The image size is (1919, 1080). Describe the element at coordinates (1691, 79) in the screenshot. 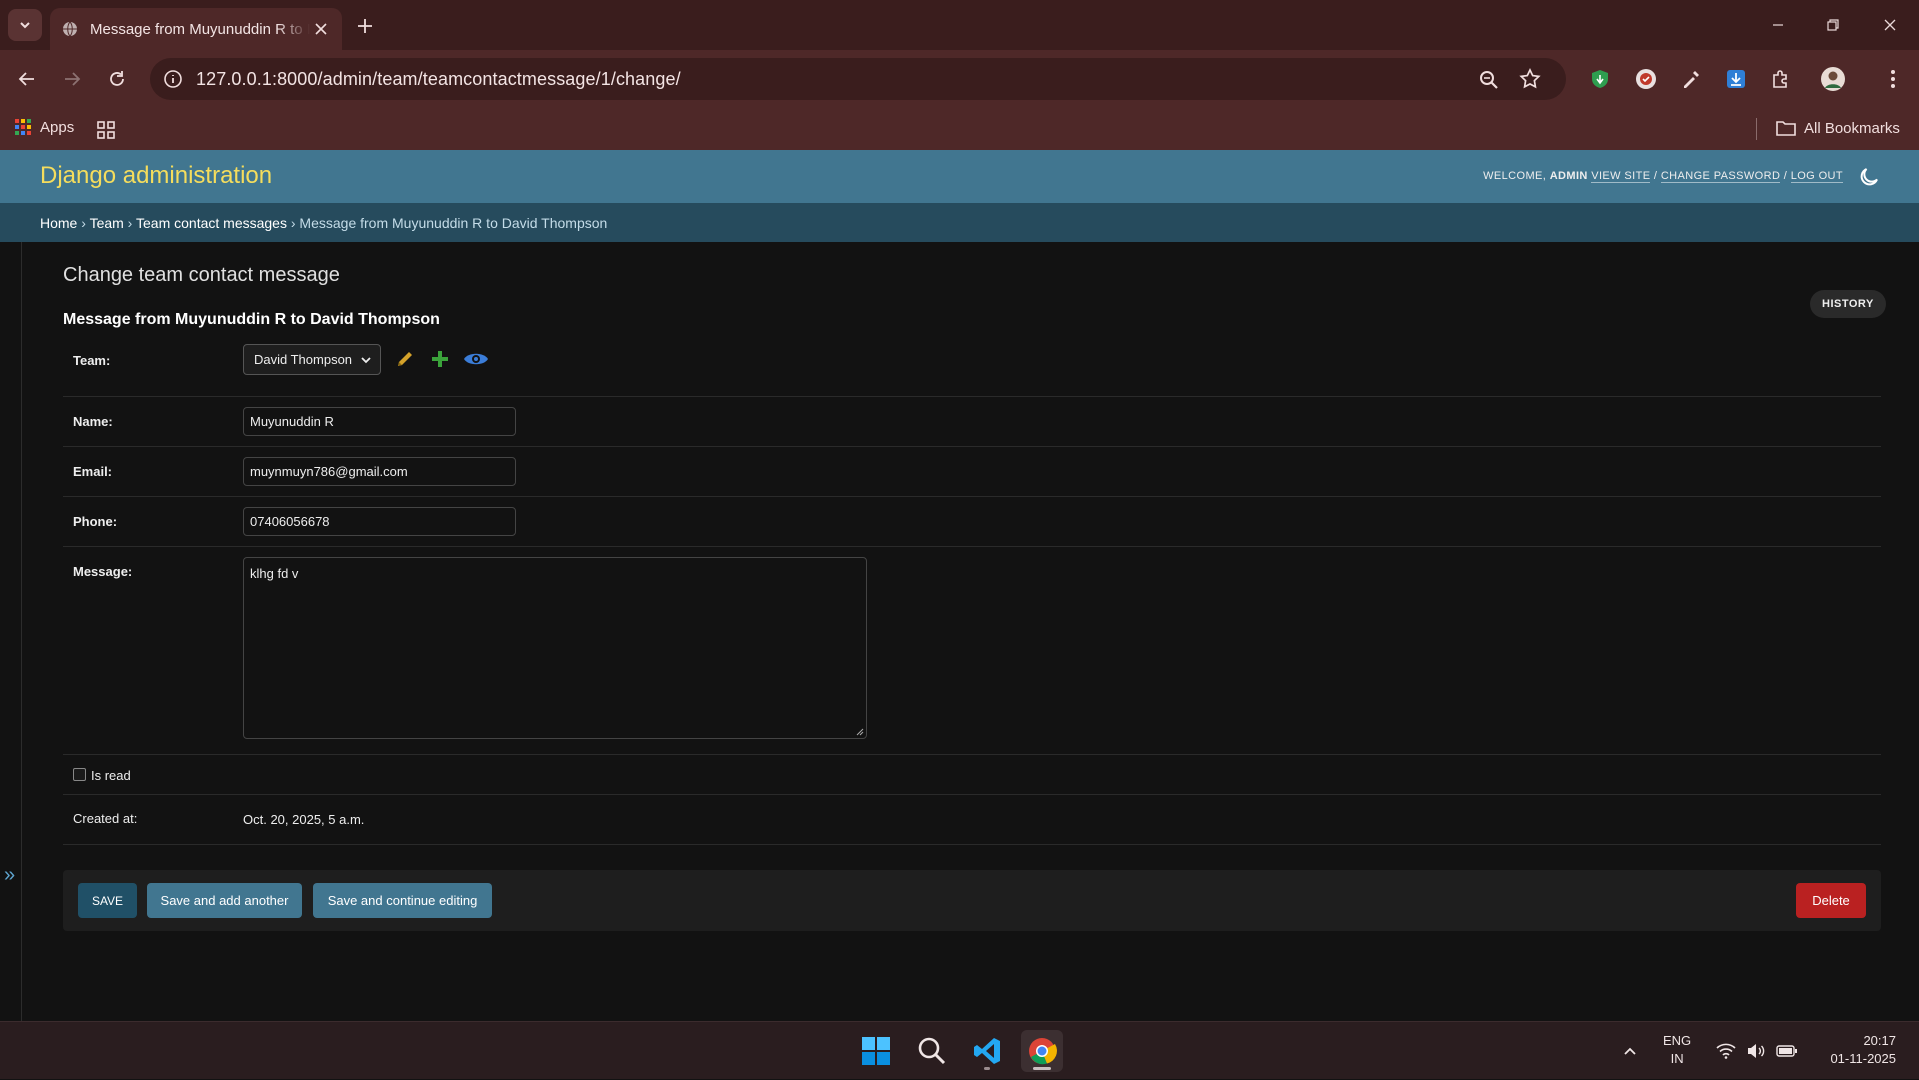

I see `color-picker-extension-icon` at that location.